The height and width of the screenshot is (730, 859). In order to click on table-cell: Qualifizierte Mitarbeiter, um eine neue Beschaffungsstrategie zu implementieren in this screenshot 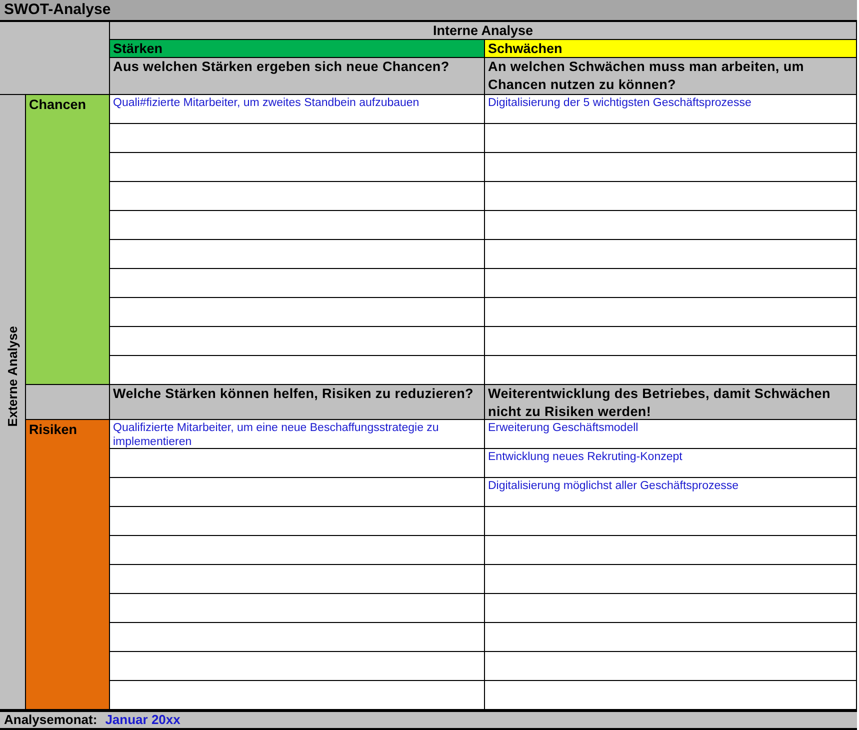, I will do `click(297, 434)`.